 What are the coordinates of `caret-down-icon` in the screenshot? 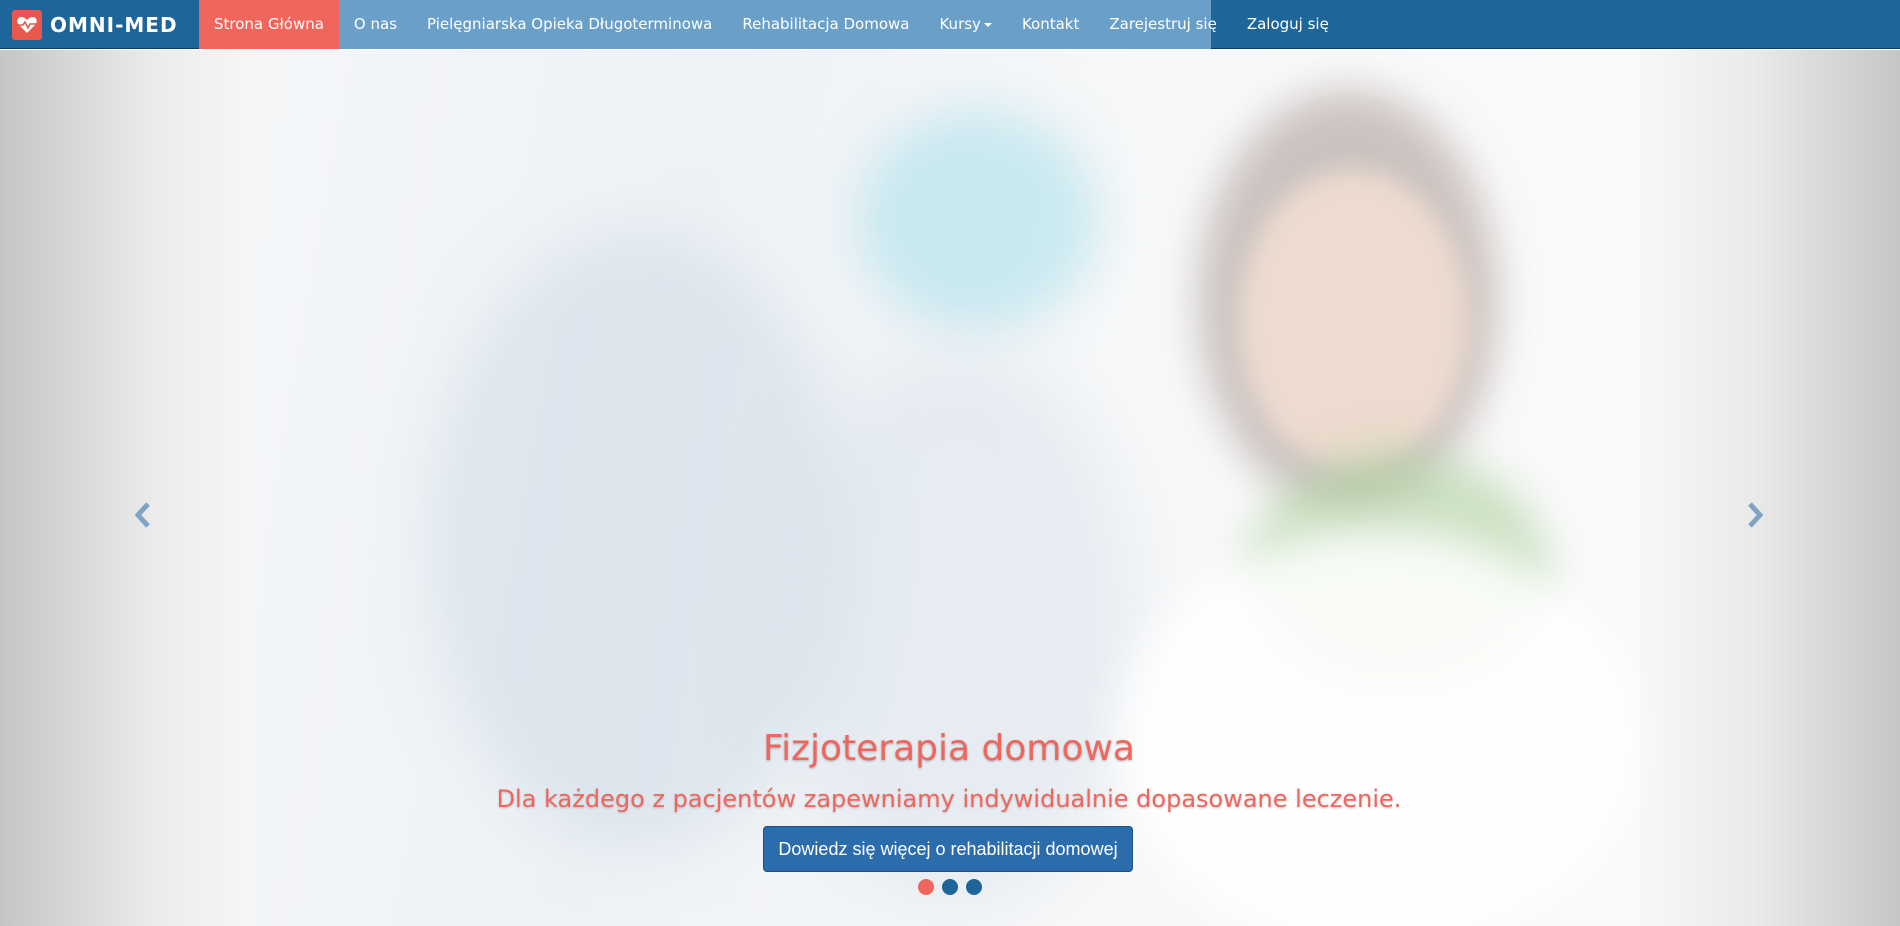 It's located at (987, 24).